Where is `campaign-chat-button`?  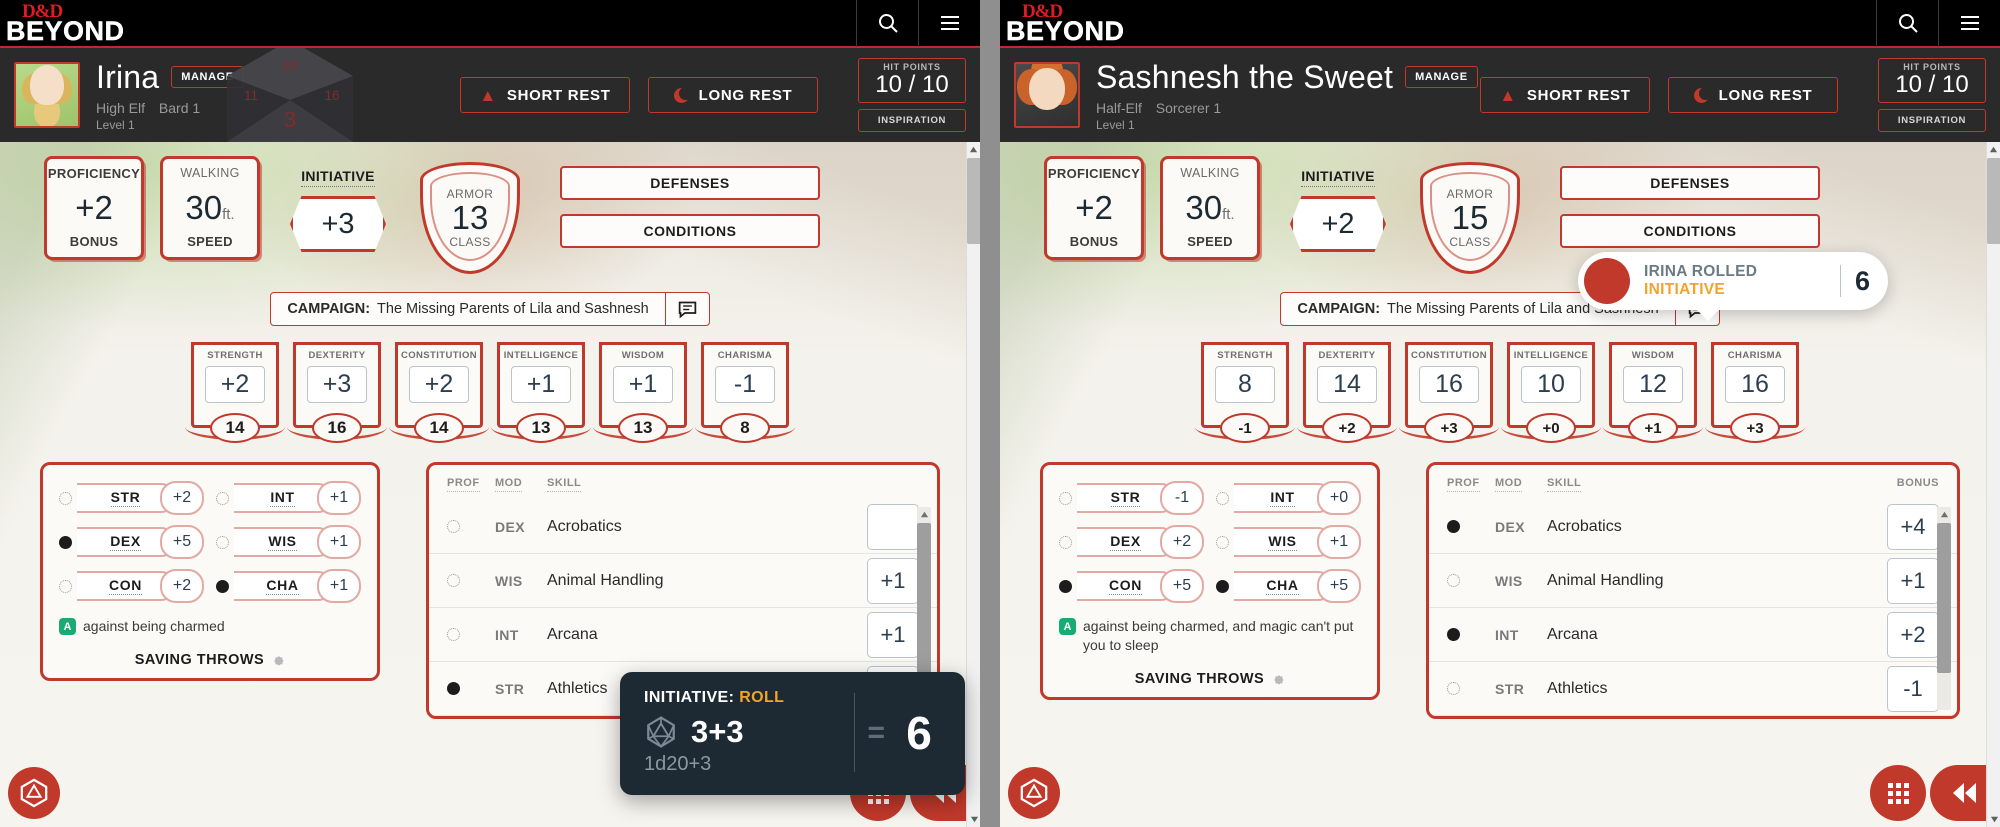 campaign-chat-button is located at coordinates (686, 309).